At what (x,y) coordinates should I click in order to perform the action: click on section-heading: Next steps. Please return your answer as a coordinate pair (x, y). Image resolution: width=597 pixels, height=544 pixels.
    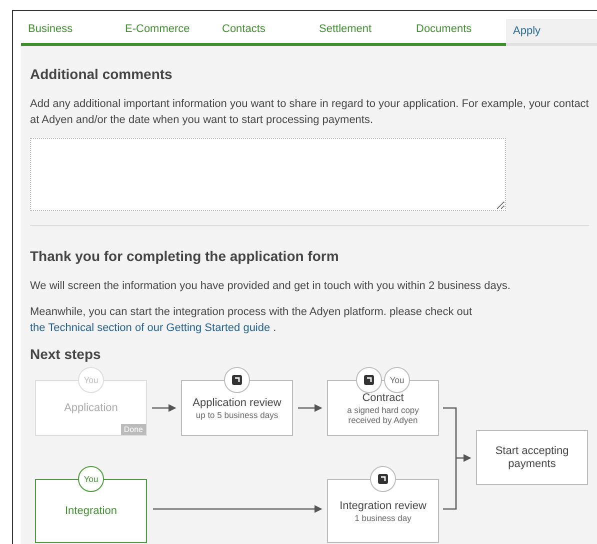
    Looking at the image, I should click on (66, 354).